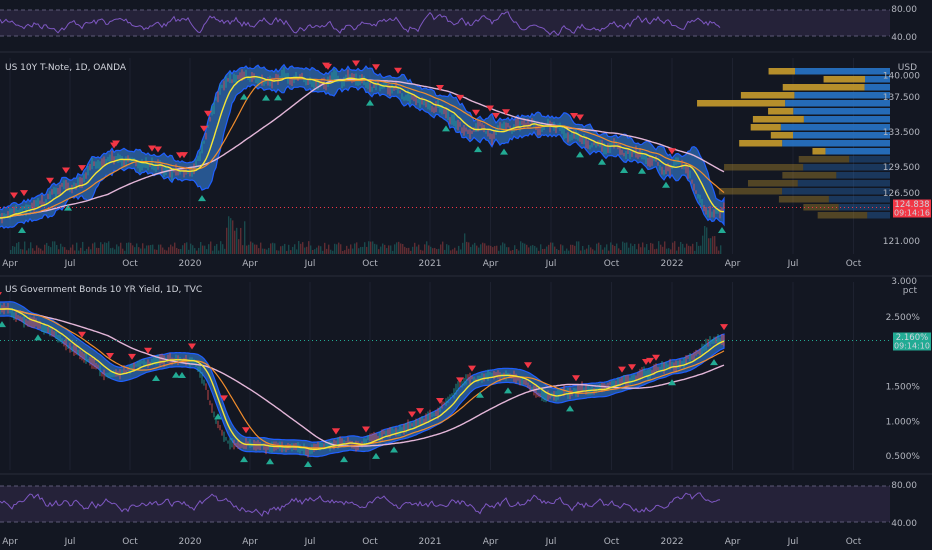 This screenshot has width=932, height=550. Describe the element at coordinates (903, 387) in the screenshot. I see `yield-y-tick: 1.500%` at that location.